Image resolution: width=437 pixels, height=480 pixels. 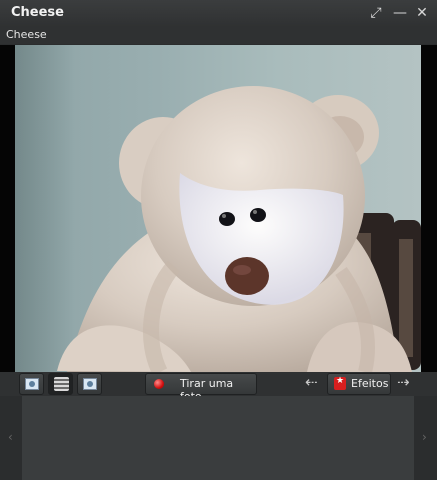 What do you see at coordinates (424, 437) in the screenshot?
I see `thumbnail-next-icon: ›` at bounding box center [424, 437].